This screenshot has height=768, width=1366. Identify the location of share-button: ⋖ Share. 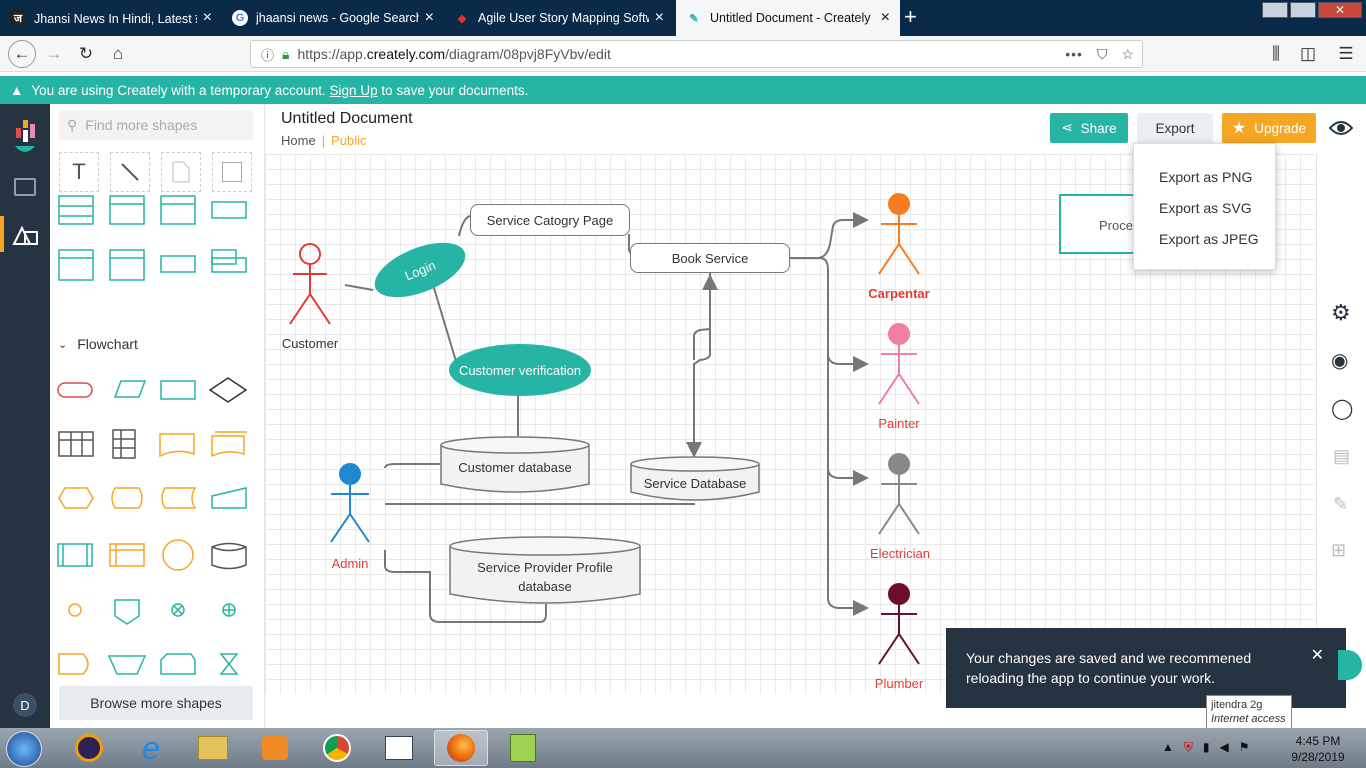
(1089, 128).